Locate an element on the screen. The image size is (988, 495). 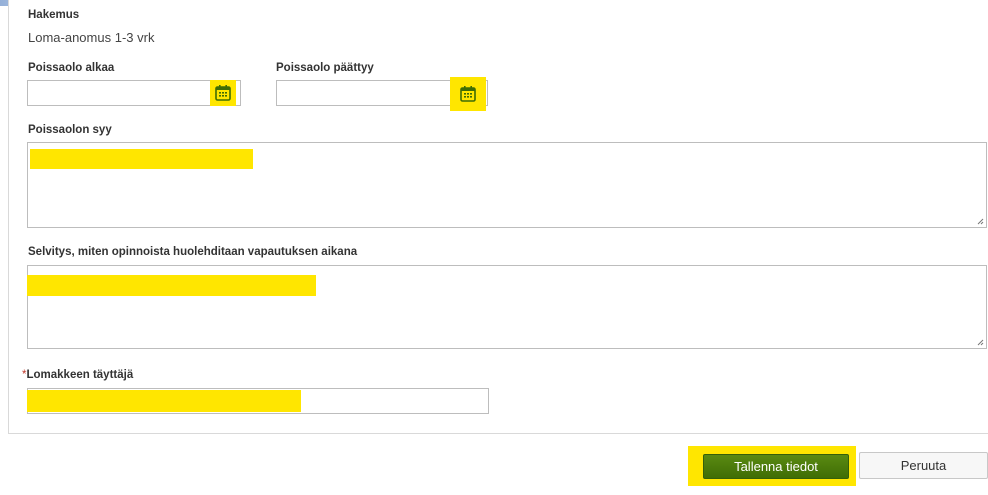
filler-label-text: Lomakkeen täyttäjä is located at coordinates (80, 375).